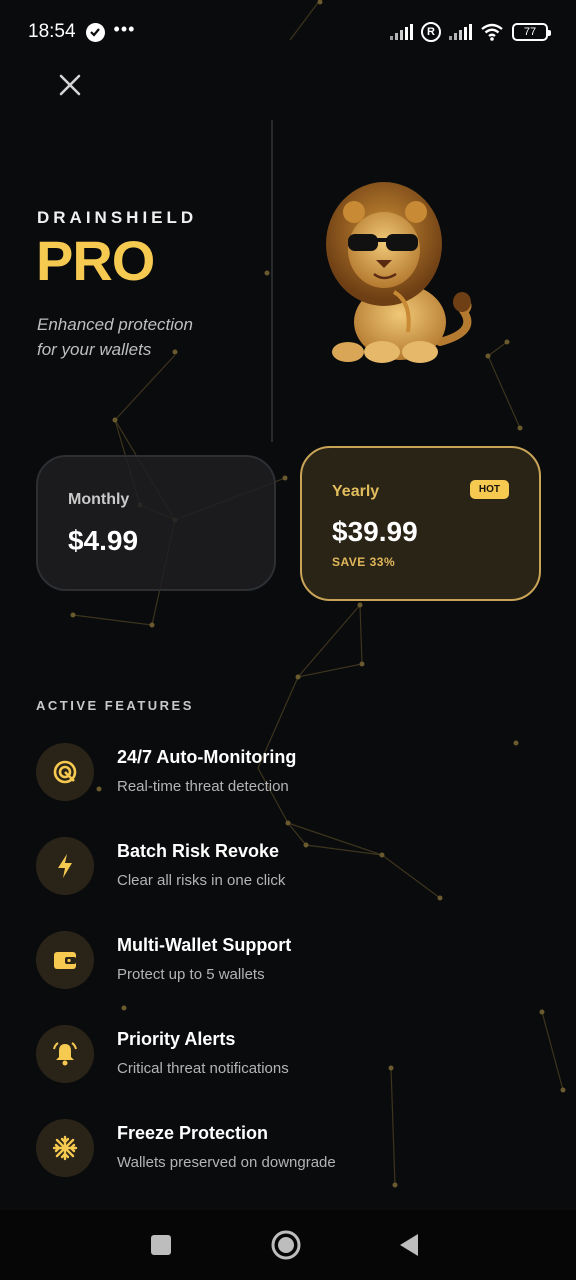 This screenshot has height=1280, width=576. What do you see at coordinates (124, 29) in the screenshot?
I see `more-notifications-icon: •••` at bounding box center [124, 29].